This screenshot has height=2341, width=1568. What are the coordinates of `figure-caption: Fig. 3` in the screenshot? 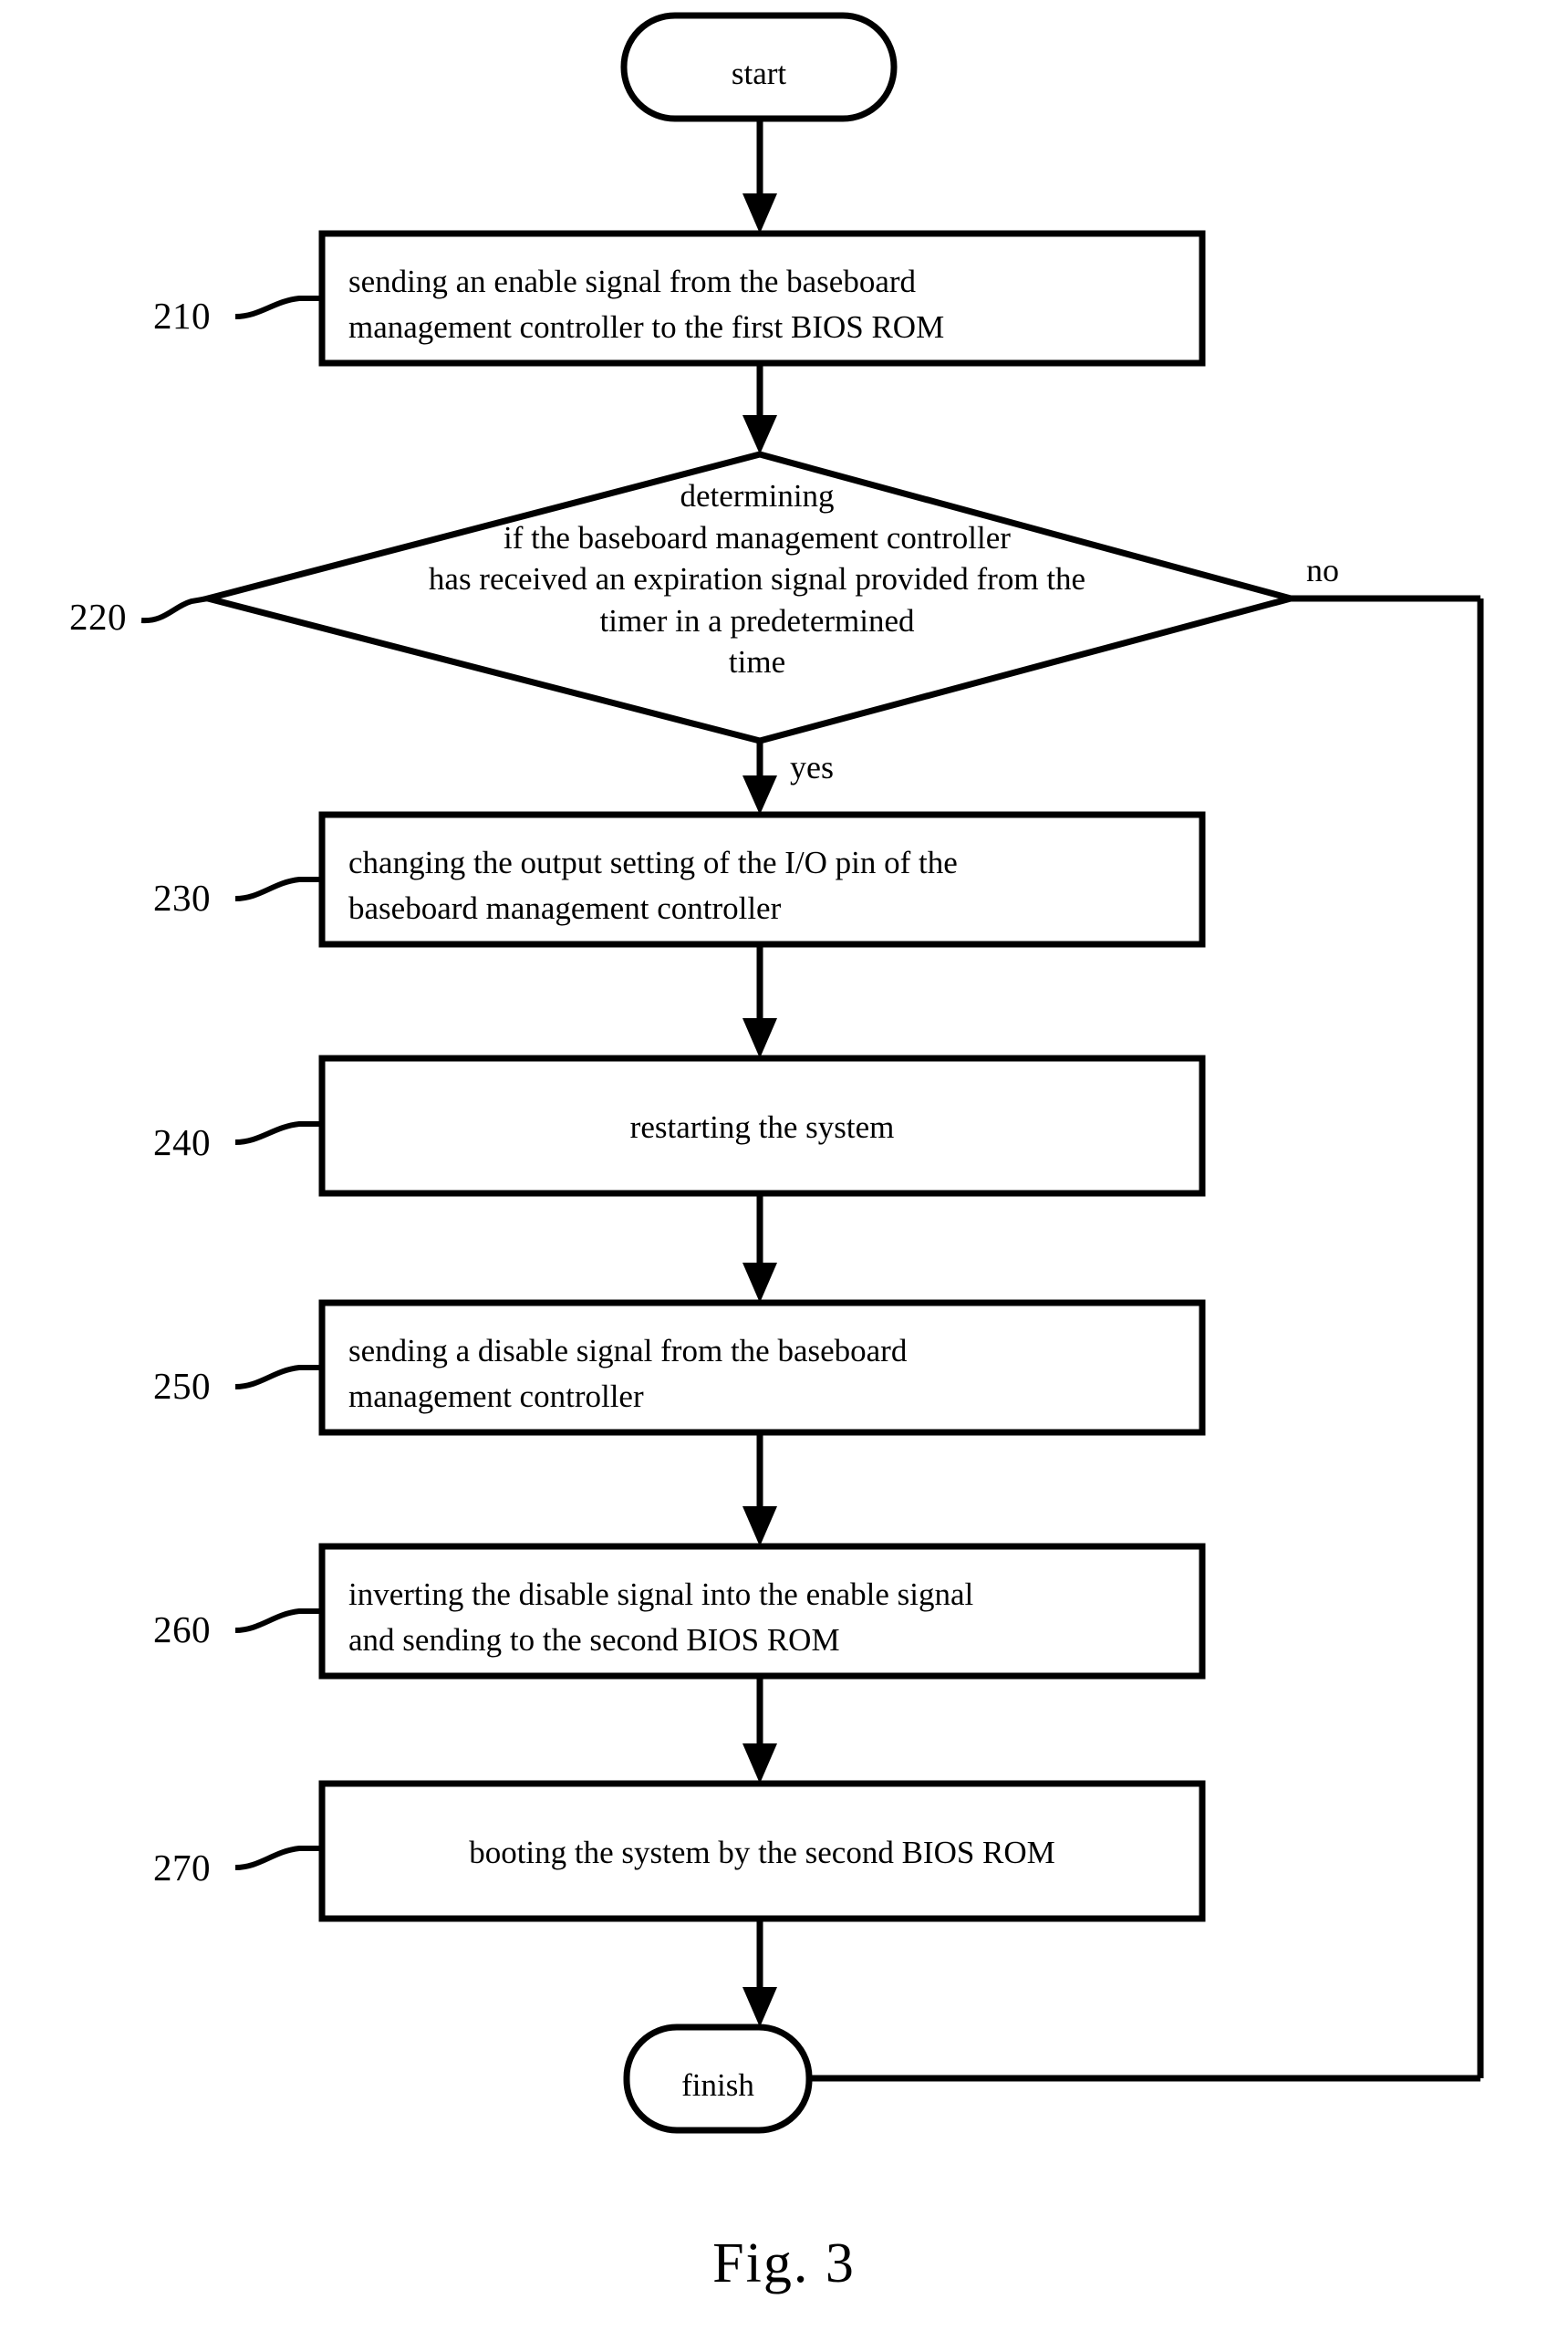 It's located at (784, 2263).